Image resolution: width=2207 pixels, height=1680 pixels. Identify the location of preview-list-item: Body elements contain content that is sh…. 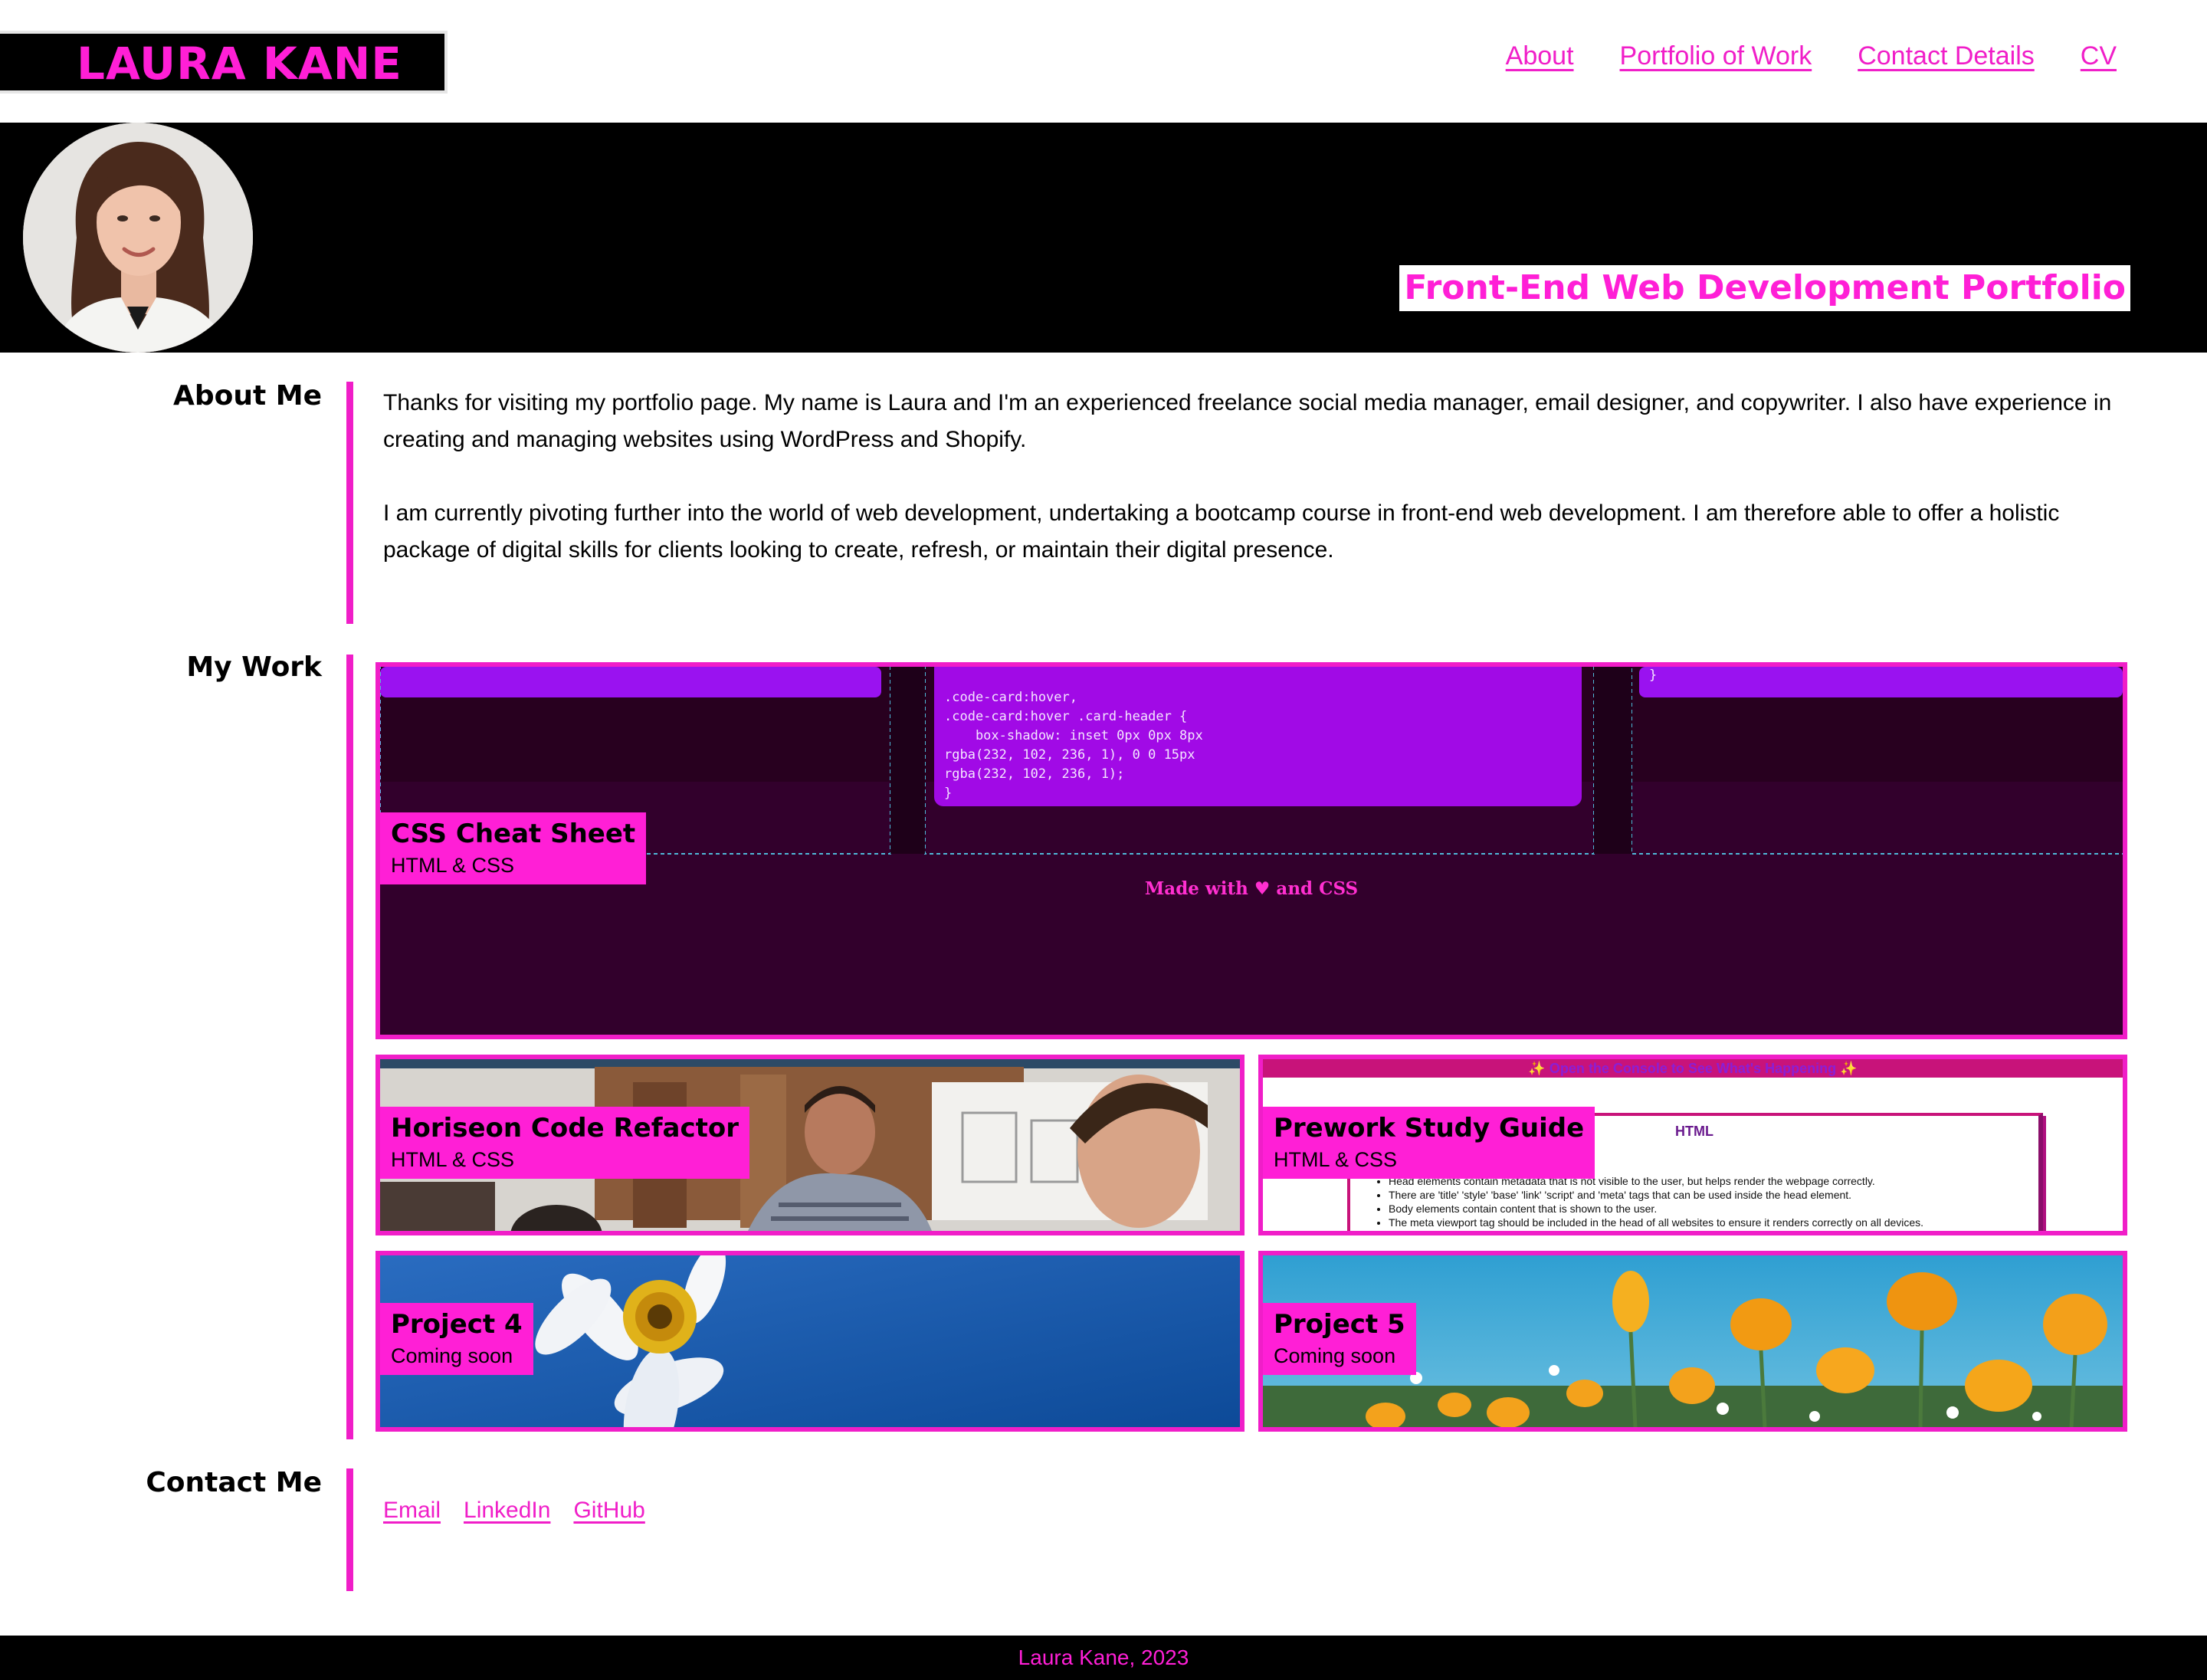
(1656, 1209).